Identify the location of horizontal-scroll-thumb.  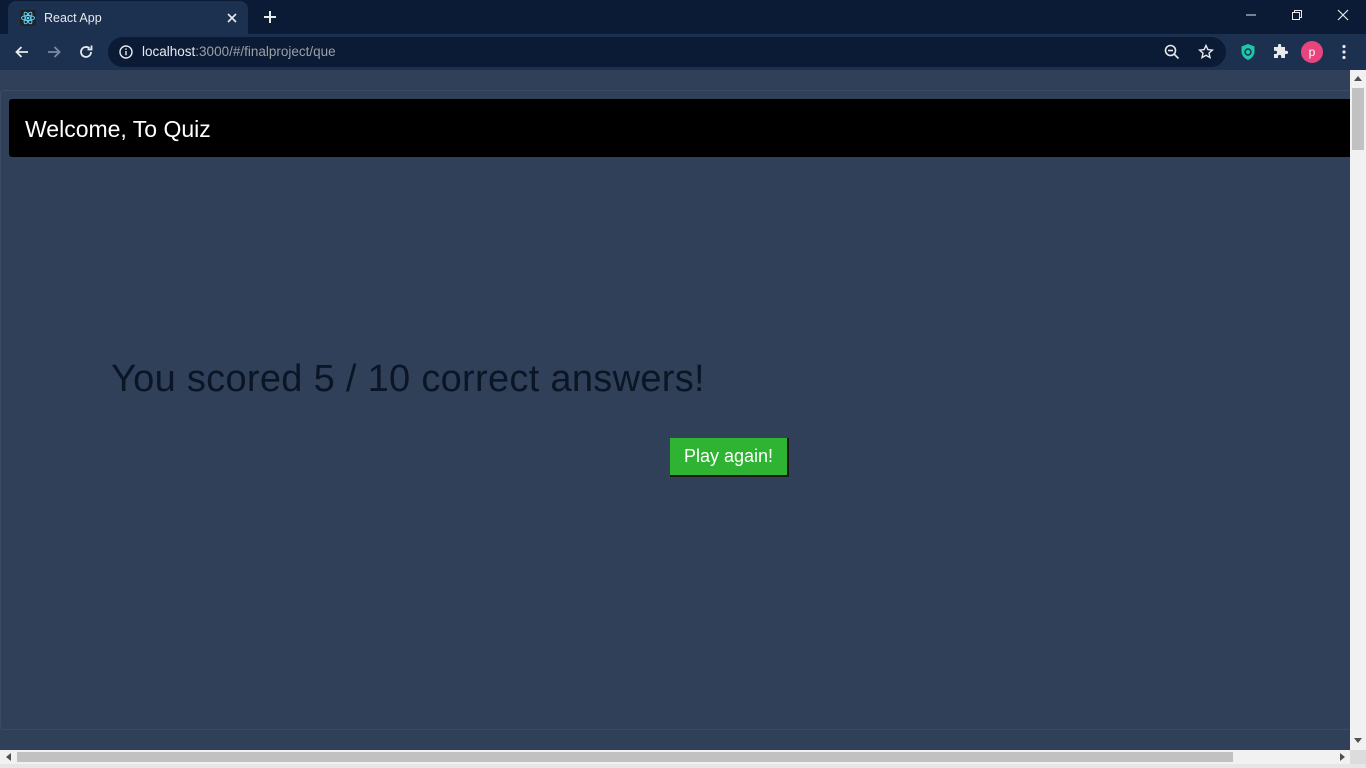
(625, 757).